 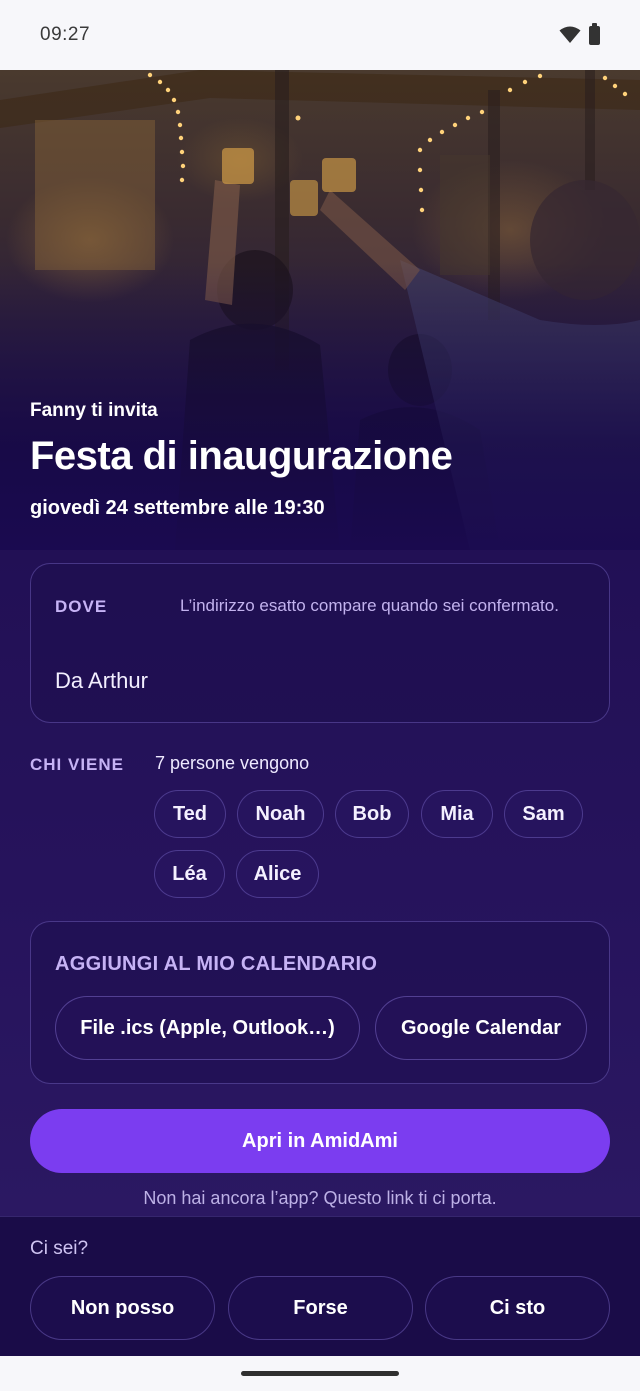 What do you see at coordinates (543, 814) in the screenshot?
I see `attendee-chip: Sam` at bounding box center [543, 814].